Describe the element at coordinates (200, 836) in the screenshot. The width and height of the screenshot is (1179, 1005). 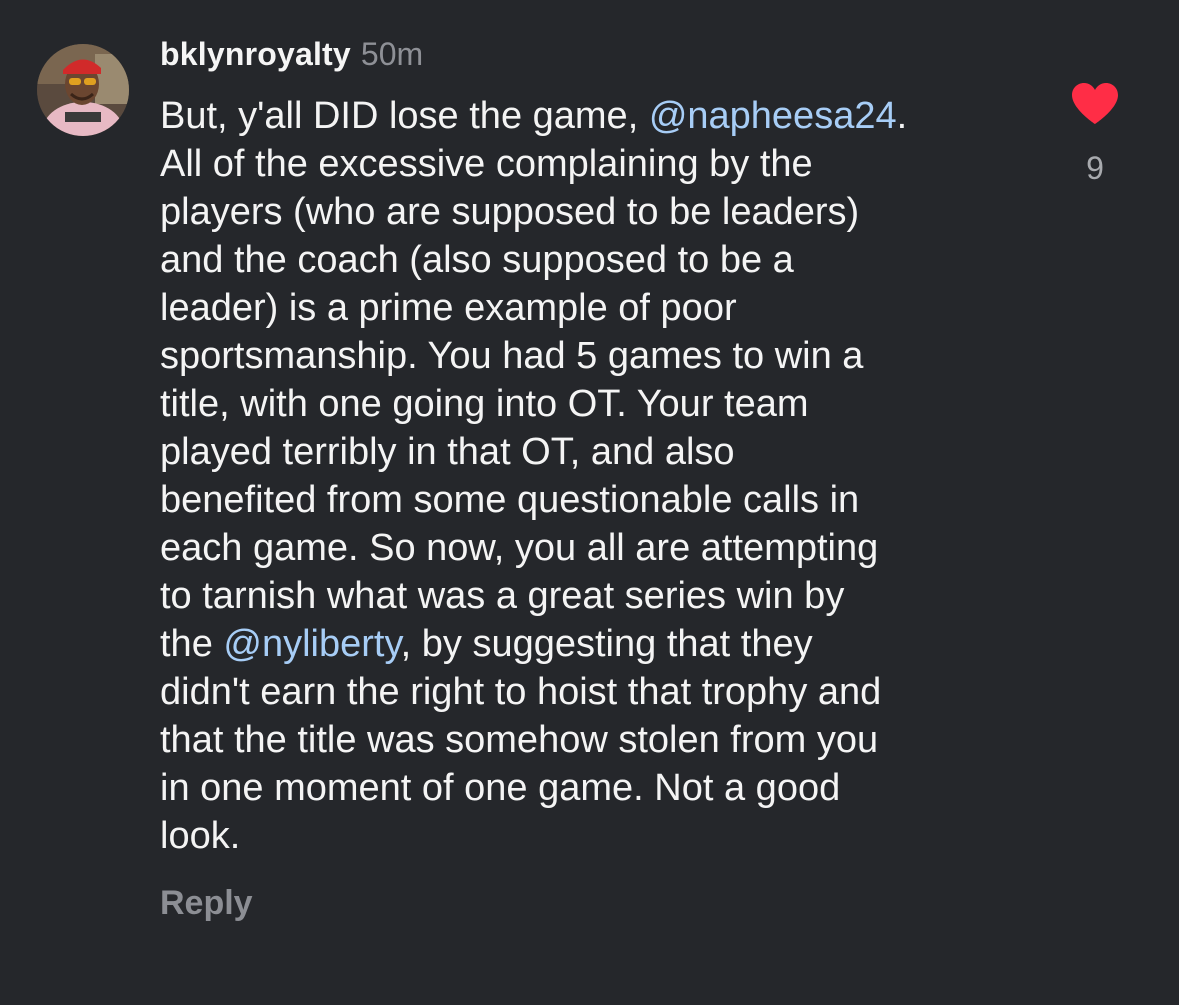
I see `comment-line: look.` at that location.